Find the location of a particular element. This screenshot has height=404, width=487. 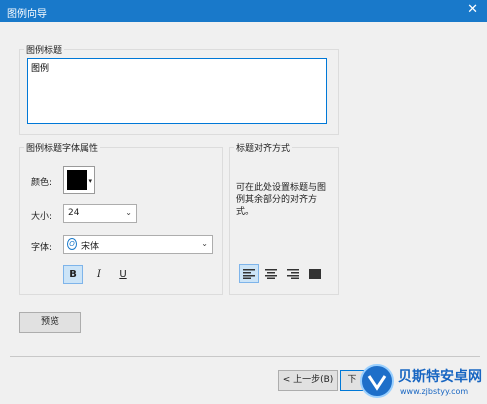

watermark-logo: 贝斯特安卓网 www.zjbstyy.com is located at coordinates (421, 382).